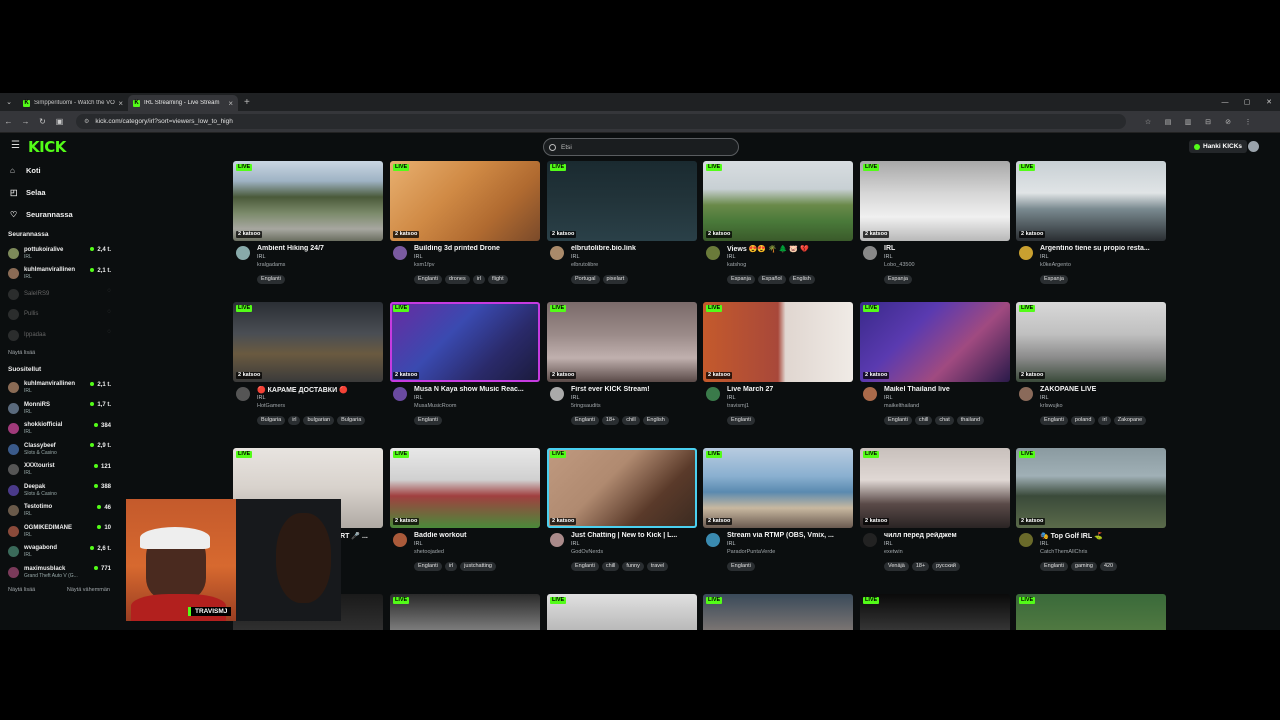 The height and width of the screenshot is (720, 1280). What do you see at coordinates (947, 535) in the screenshot?
I see `stream-title: чилл перед рейджем` at bounding box center [947, 535].